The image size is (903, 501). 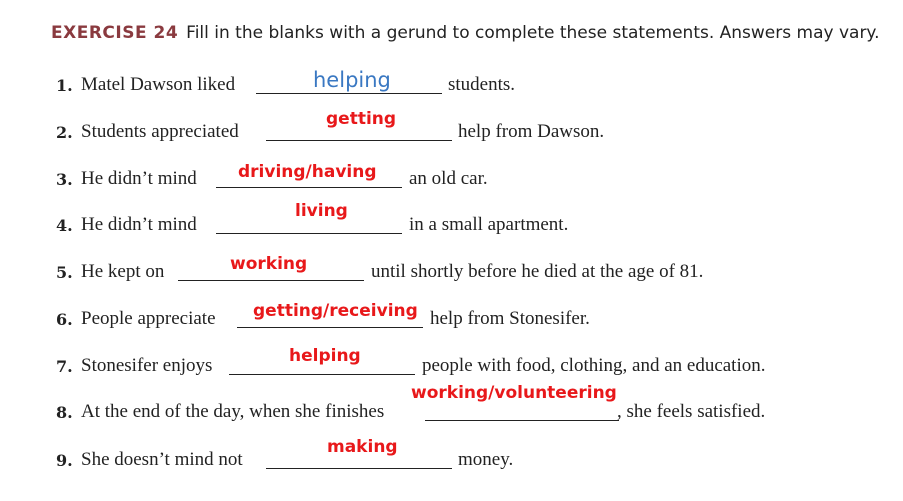 I want to click on item-number: 7., so click(x=64, y=366).